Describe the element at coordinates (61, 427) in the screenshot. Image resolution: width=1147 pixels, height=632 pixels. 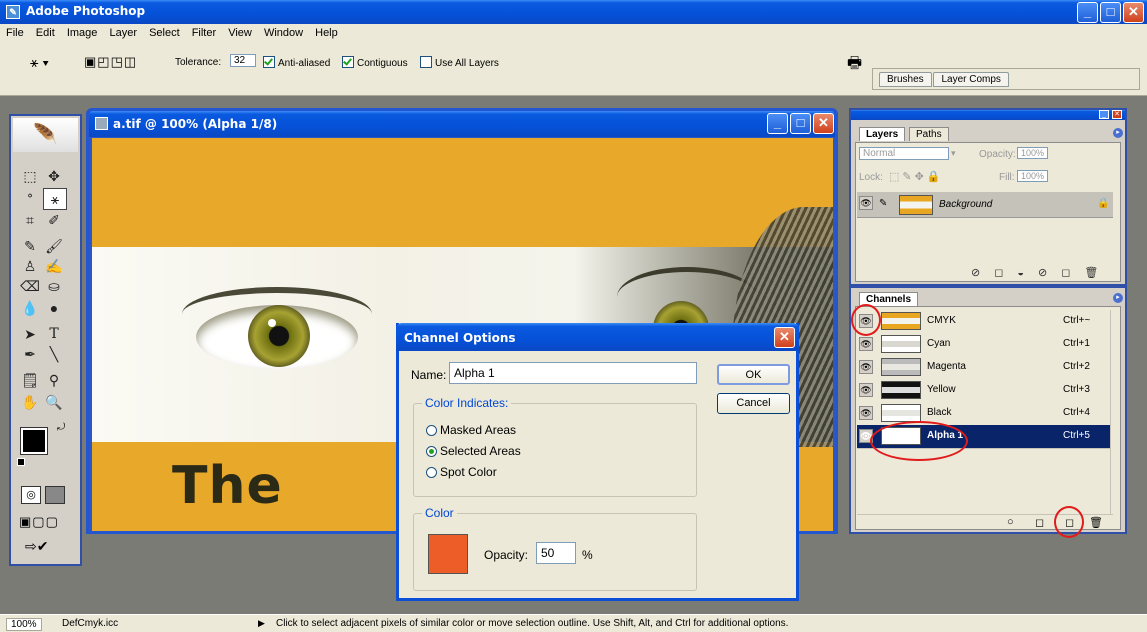
I see `swap-colors-icon: ⤾` at that location.